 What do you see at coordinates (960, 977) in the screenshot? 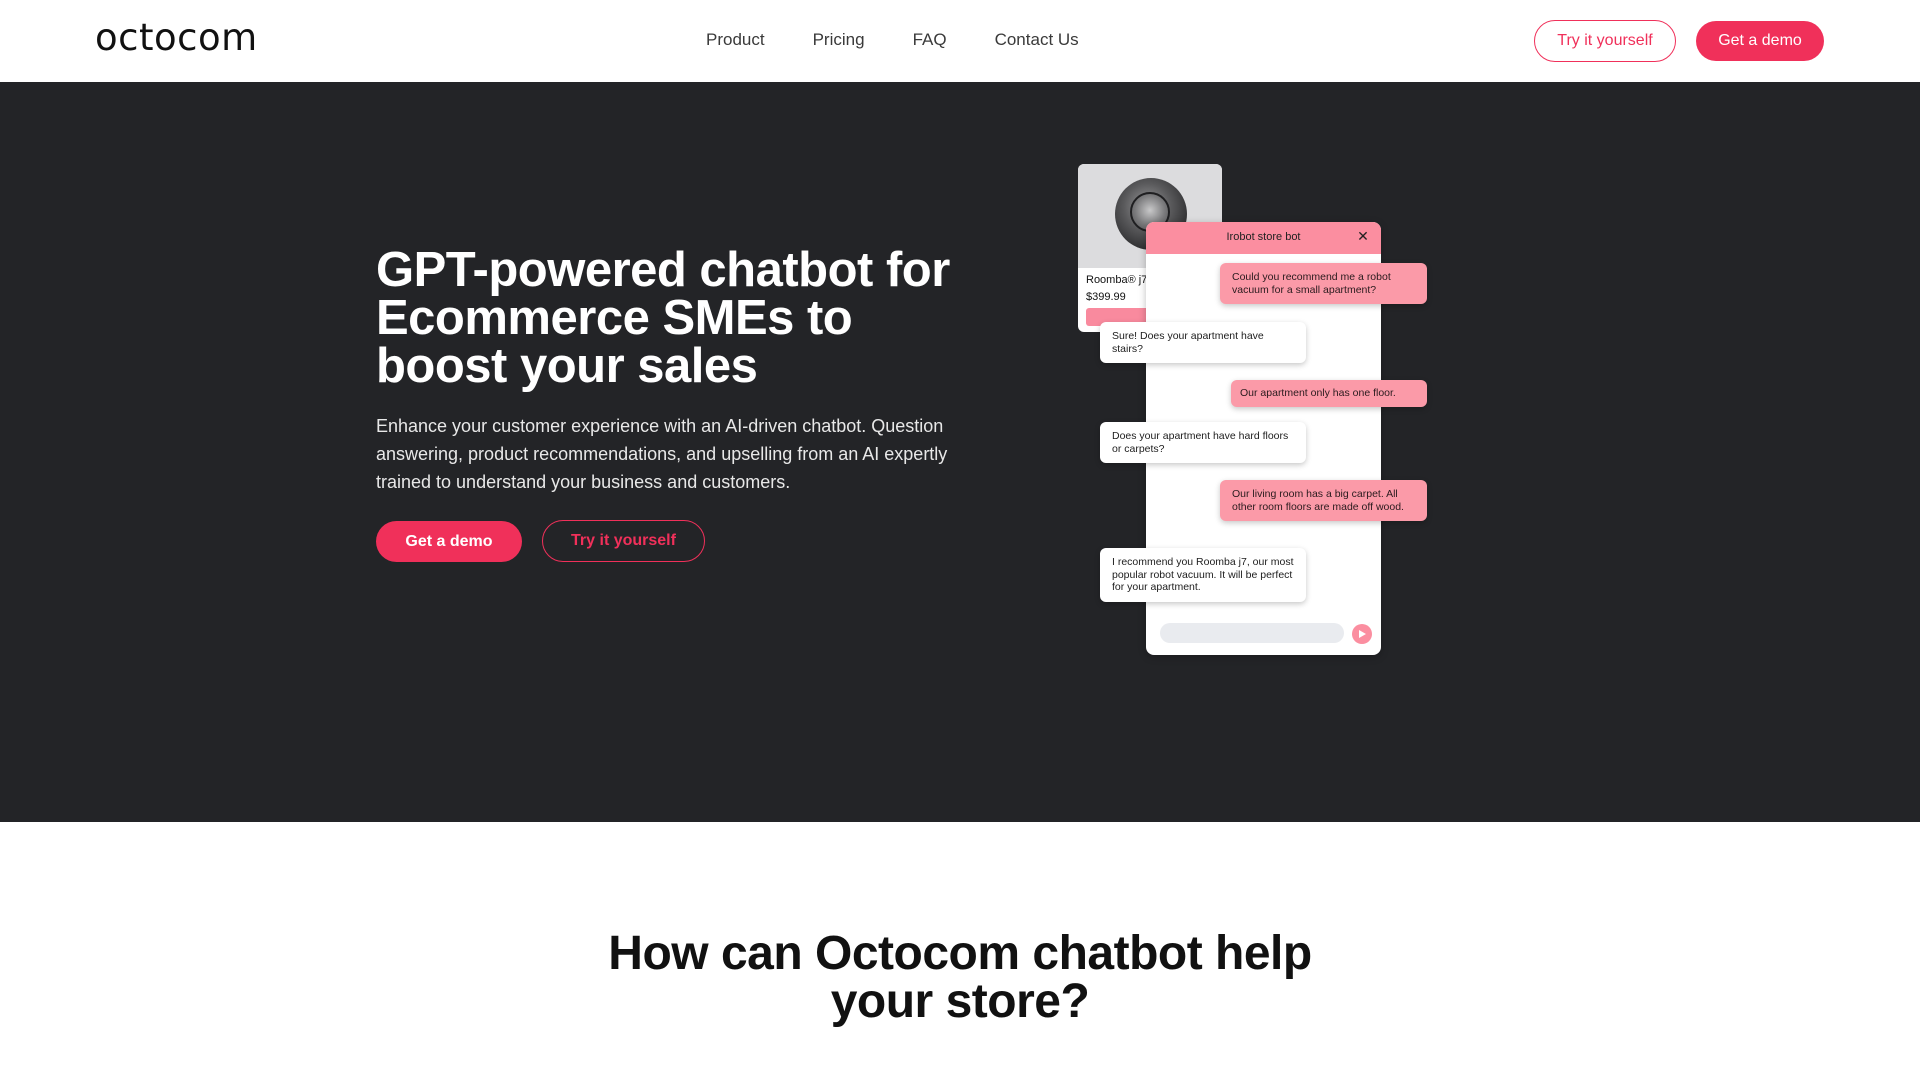
I see `features-heading: How can Octocom chatbot help your store?` at bounding box center [960, 977].